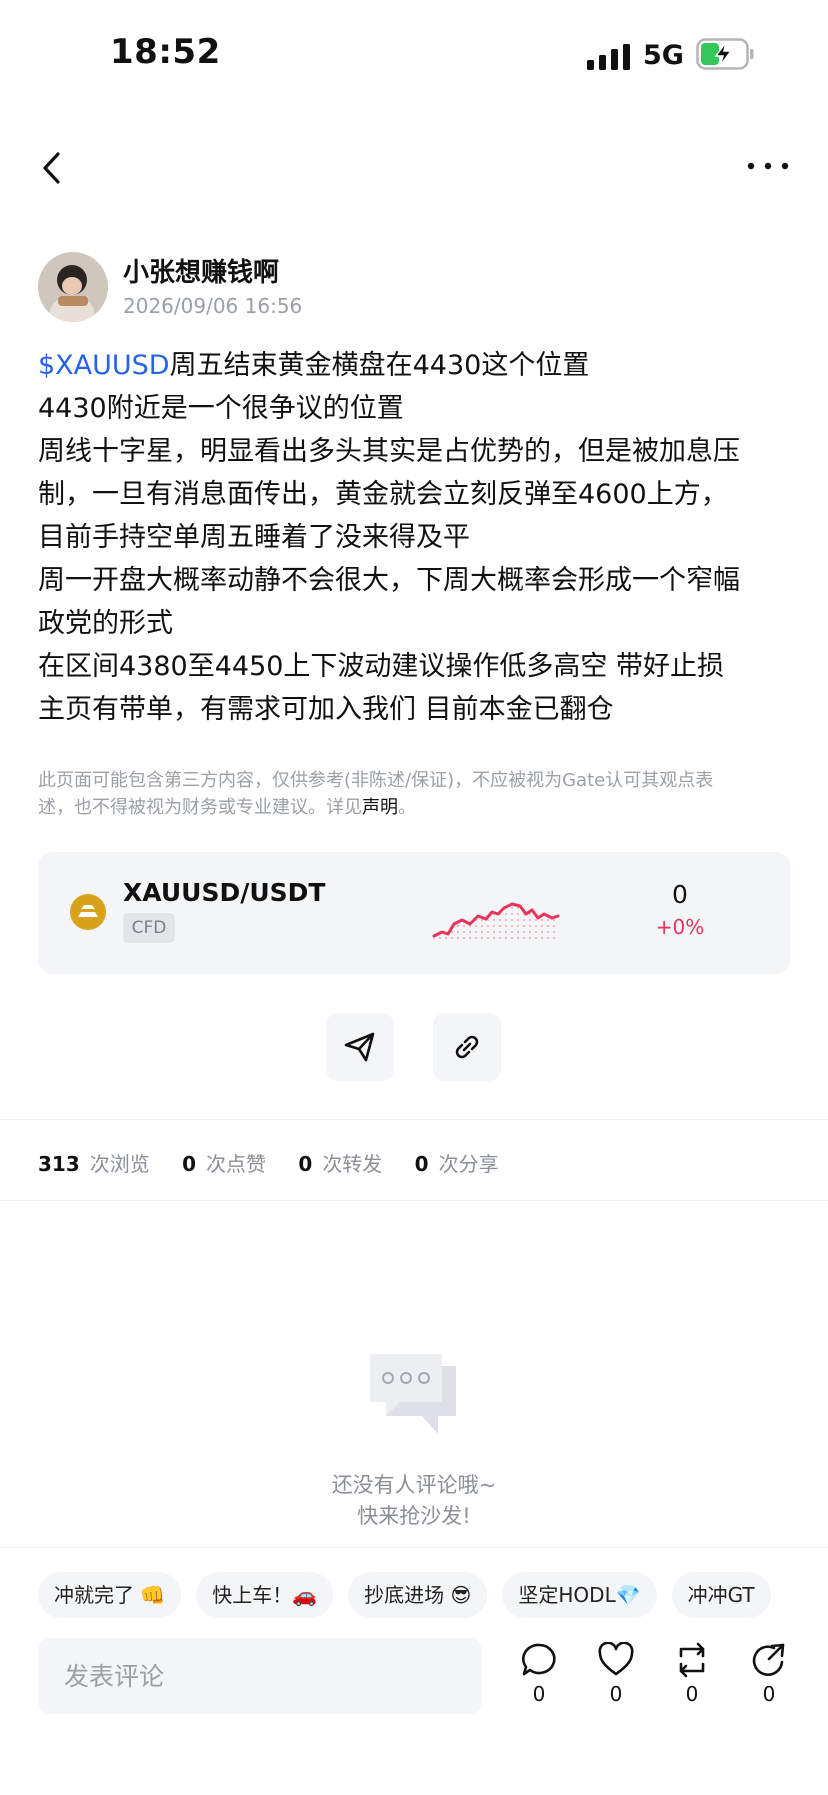 This screenshot has width=828, height=1795. I want to click on cellular-signal-icon, so click(608, 57).